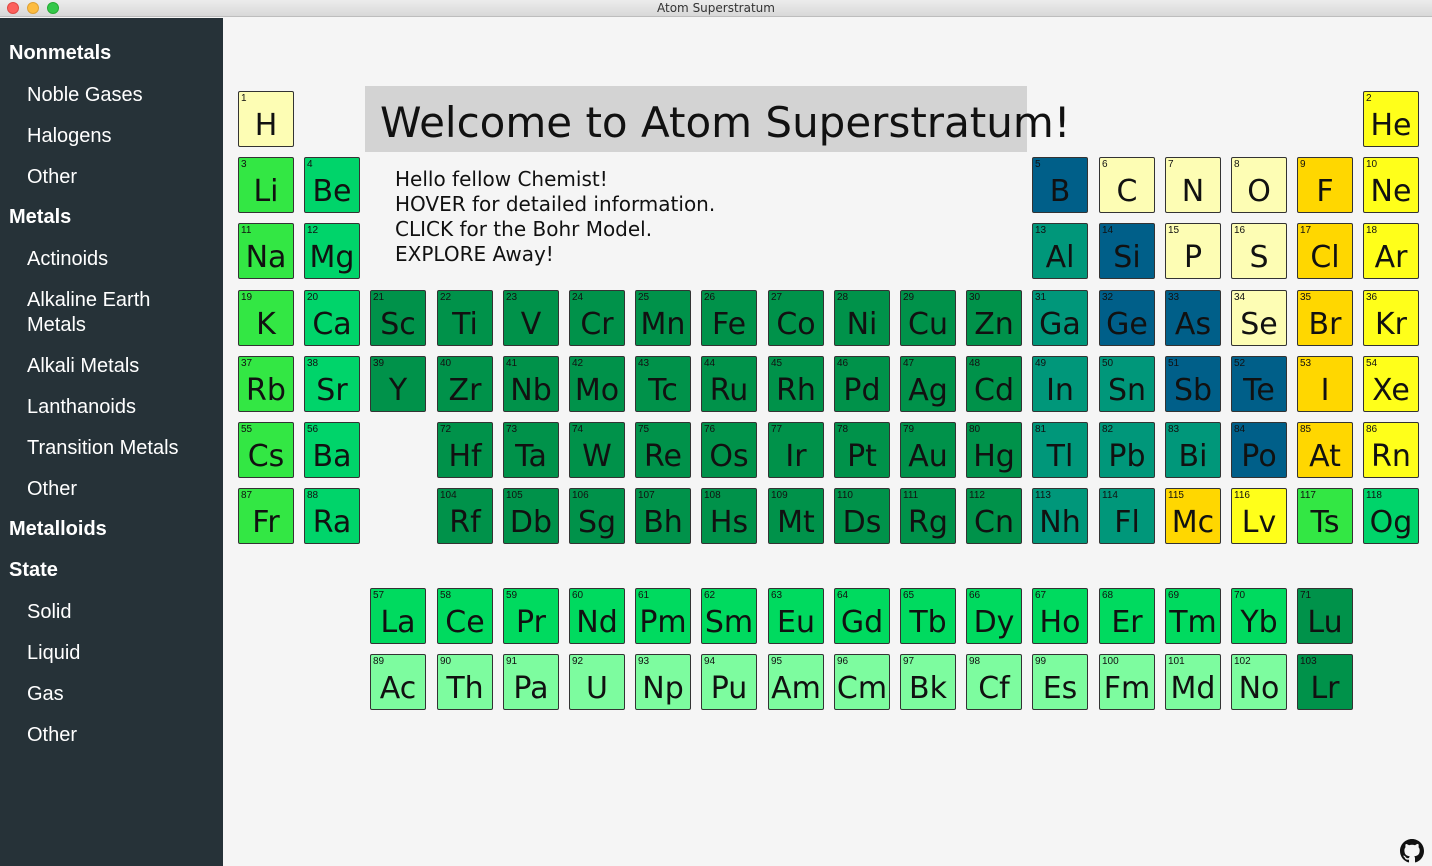 Image resolution: width=1432 pixels, height=866 pixels. I want to click on element-tile-mn: 25 Mn, so click(663, 318).